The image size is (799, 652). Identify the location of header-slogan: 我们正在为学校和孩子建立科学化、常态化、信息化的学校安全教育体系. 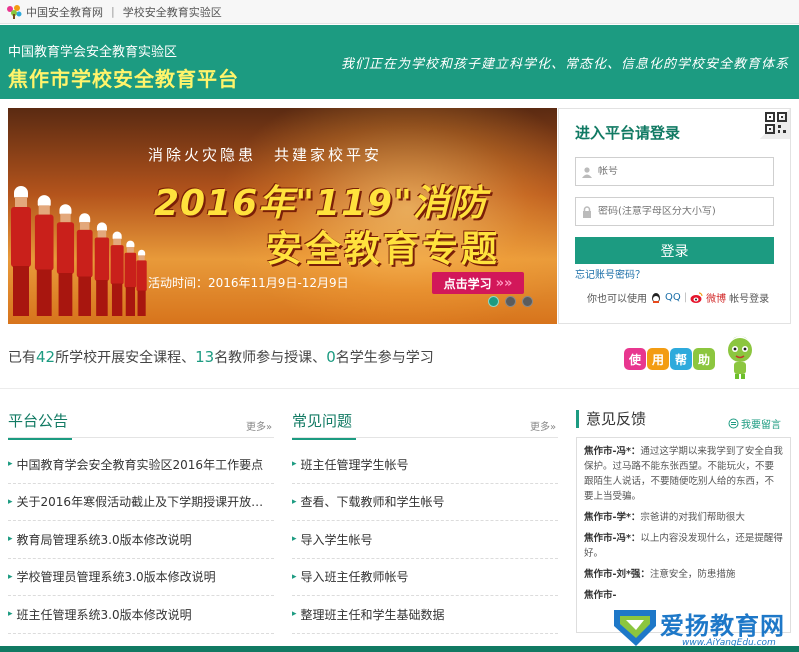
(564, 64).